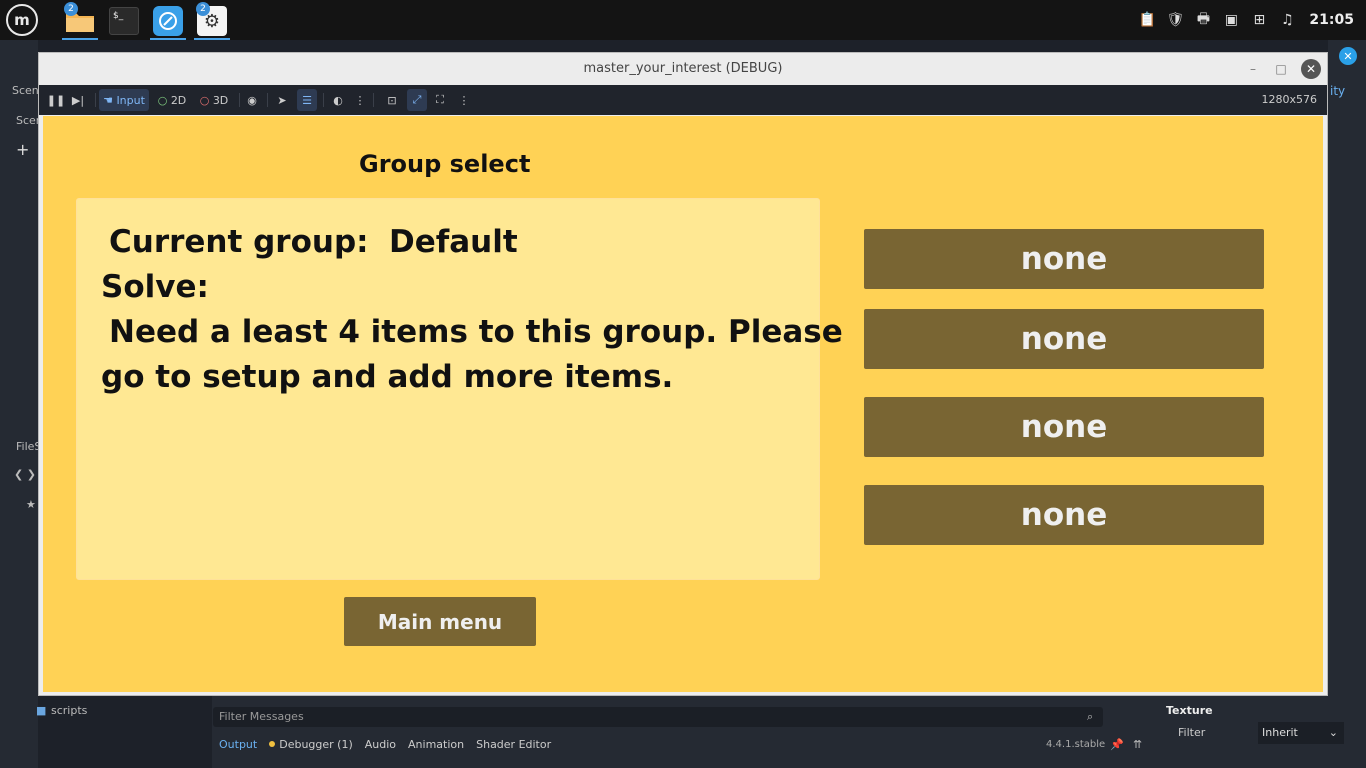 The width and height of the screenshot is (1366, 768). What do you see at coordinates (124, 100) in the screenshot?
I see `input-toggle-button: ☚ Input` at bounding box center [124, 100].